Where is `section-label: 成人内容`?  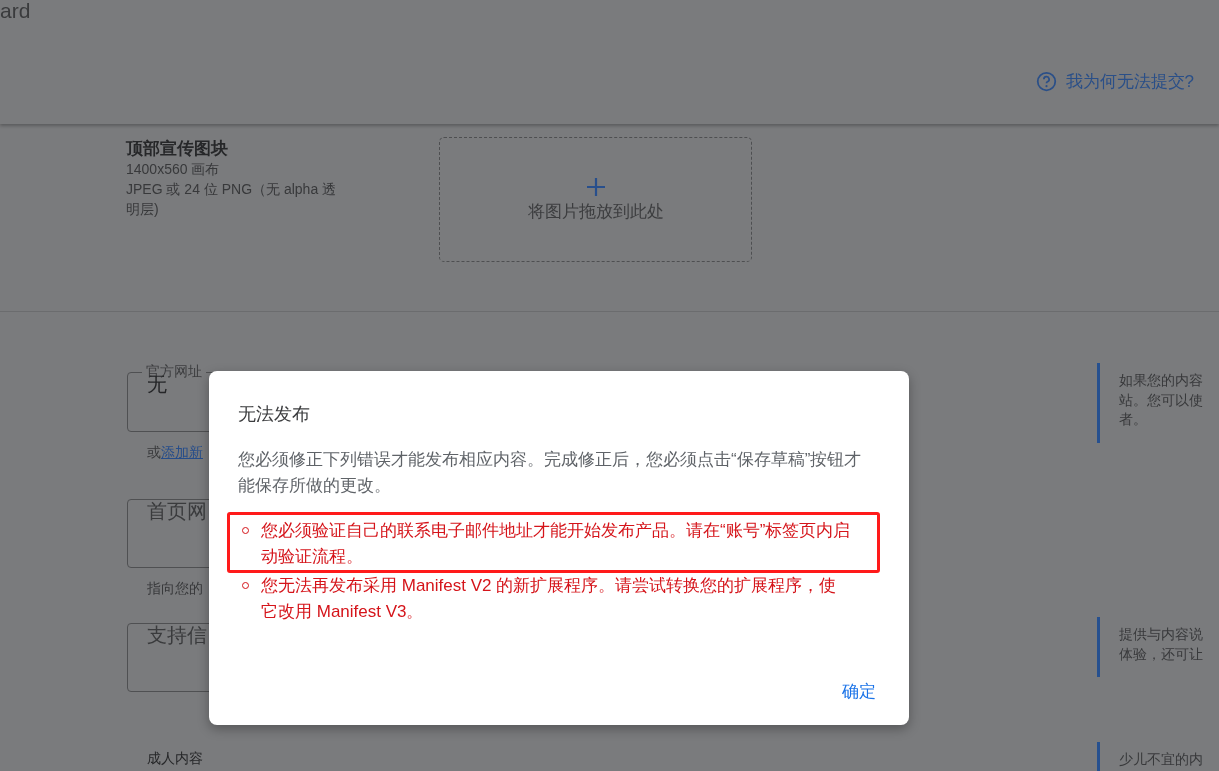
section-label: 成人内容 is located at coordinates (175, 759).